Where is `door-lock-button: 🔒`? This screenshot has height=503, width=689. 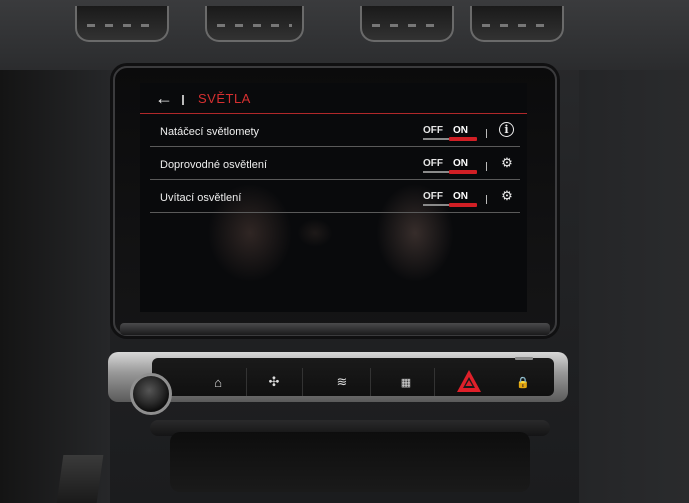 door-lock-button: 🔒 is located at coordinates (523, 382).